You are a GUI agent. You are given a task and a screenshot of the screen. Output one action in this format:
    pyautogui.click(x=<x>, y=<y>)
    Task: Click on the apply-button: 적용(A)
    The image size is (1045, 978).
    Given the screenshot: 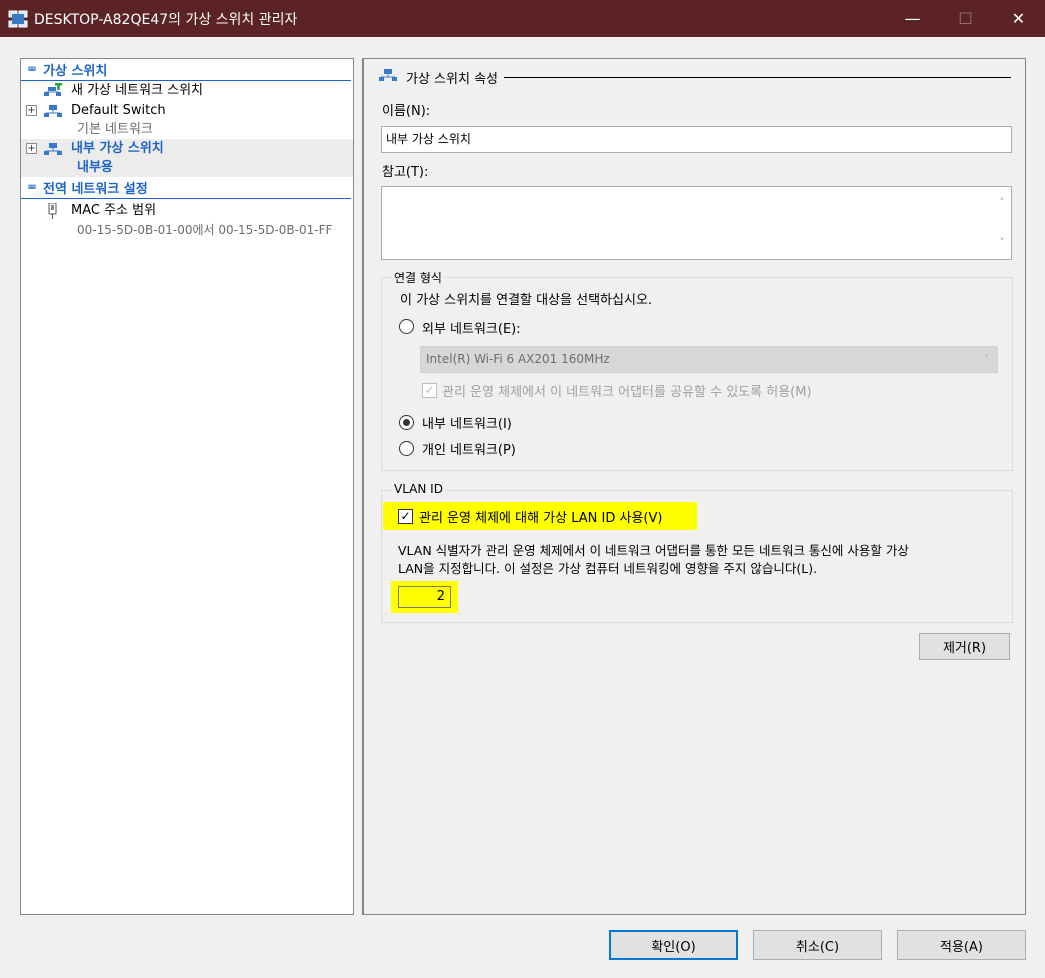 What is the action you would take?
    pyautogui.click(x=961, y=945)
    